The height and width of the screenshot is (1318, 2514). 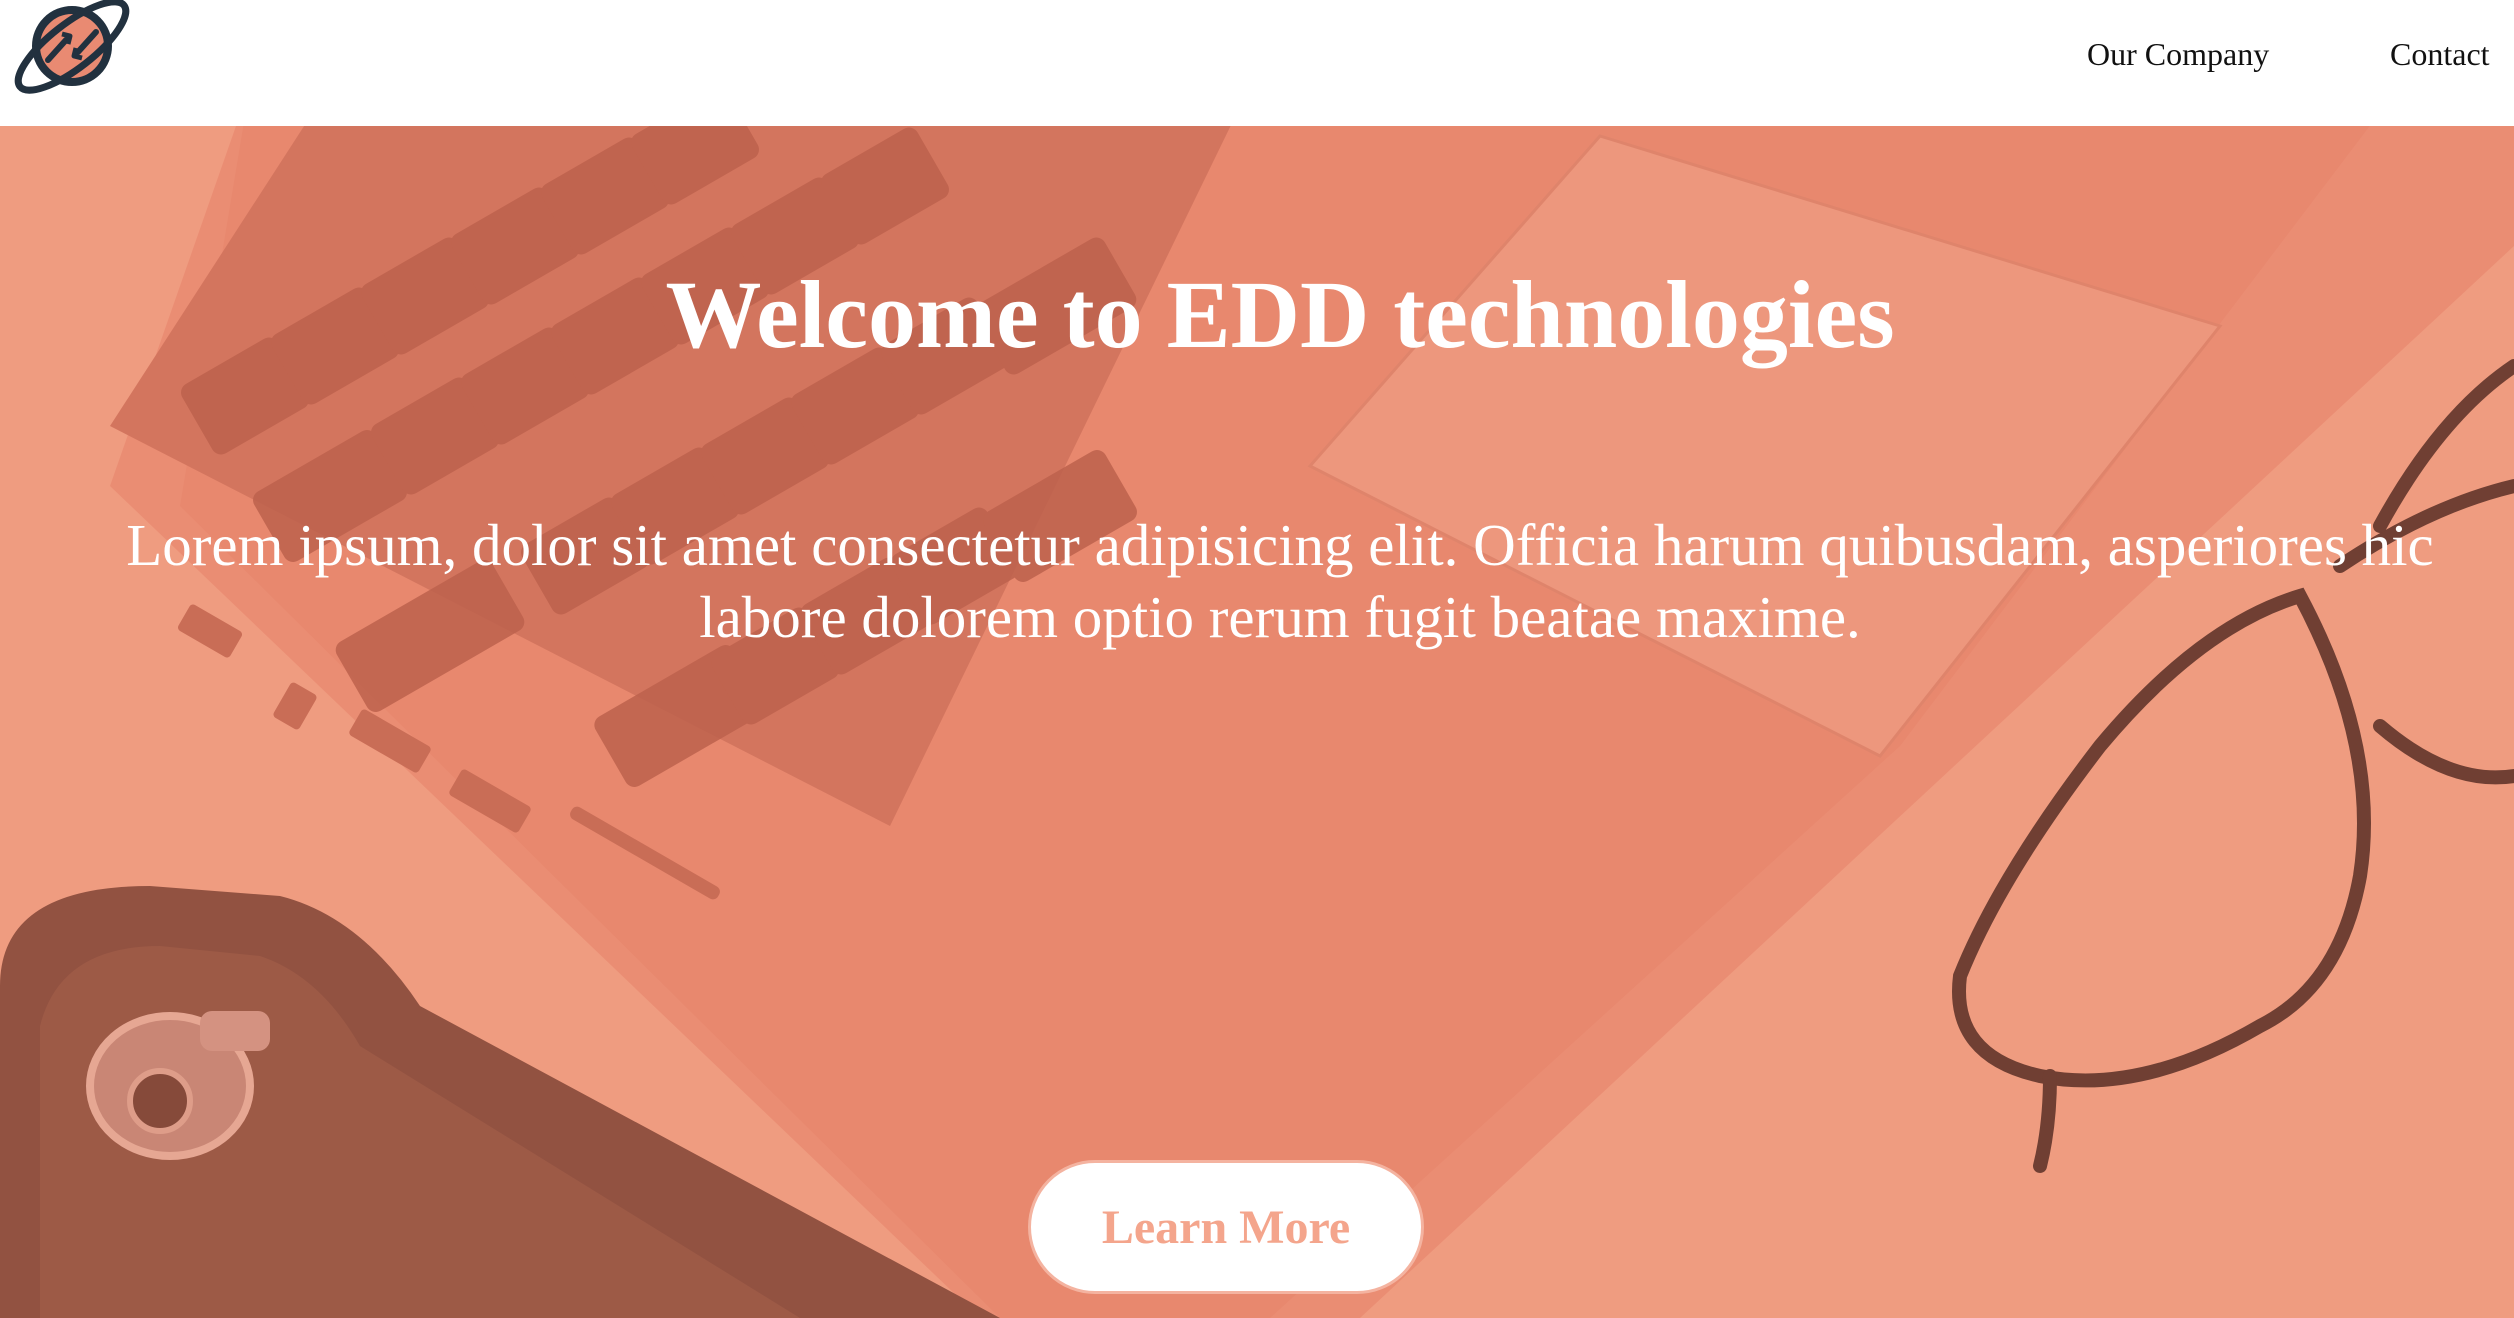 What do you see at coordinates (1257, 63) in the screenshot?
I see `site-header: Our Company Contact` at bounding box center [1257, 63].